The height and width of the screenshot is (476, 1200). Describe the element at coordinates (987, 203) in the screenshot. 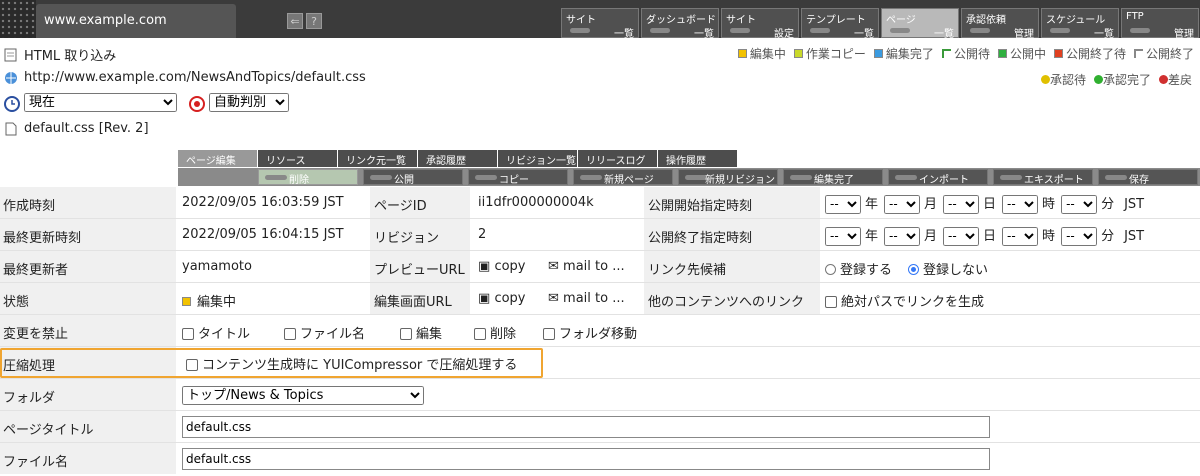

I see `pub-start-datetime: -- 年 -- 月 -- 日 -- 時 -- 分 JST` at that location.